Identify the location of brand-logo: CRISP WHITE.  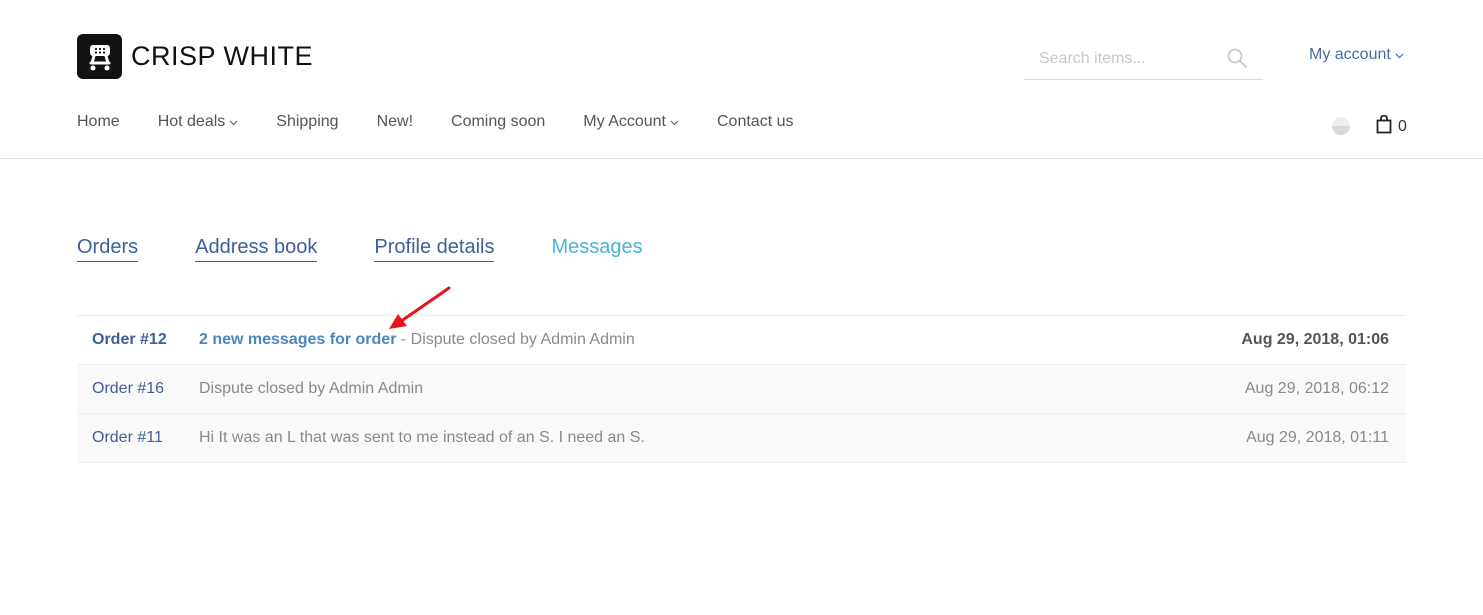
(195, 56).